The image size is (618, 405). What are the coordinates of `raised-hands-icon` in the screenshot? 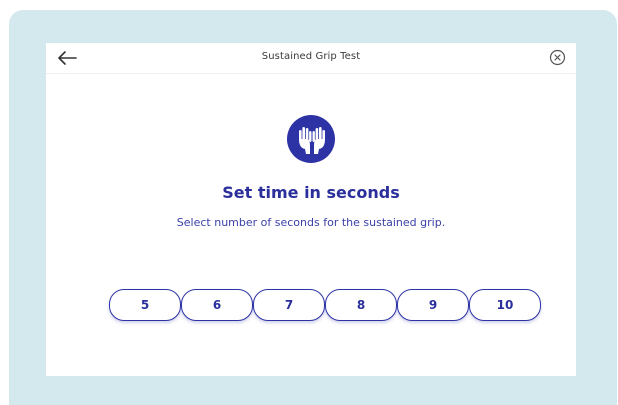 It's located at (312, 140).